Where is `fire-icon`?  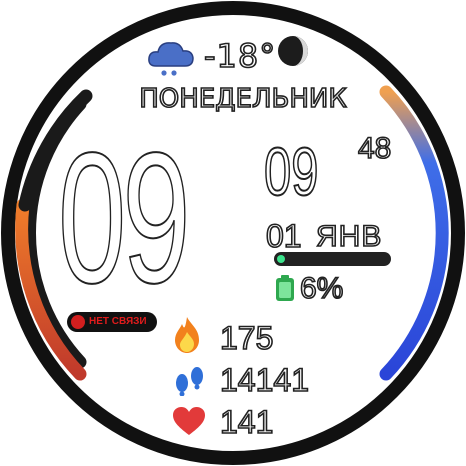 fire-icon is located at coordinates (187, 335).